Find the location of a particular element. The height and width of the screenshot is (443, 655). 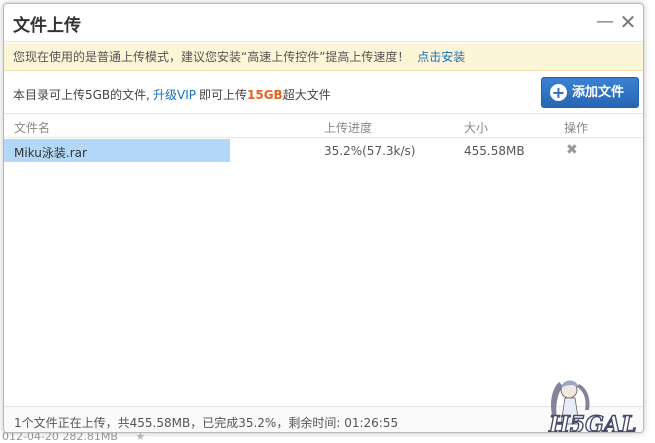

file-size: 455.58MB is located at coordinates (494, 151).